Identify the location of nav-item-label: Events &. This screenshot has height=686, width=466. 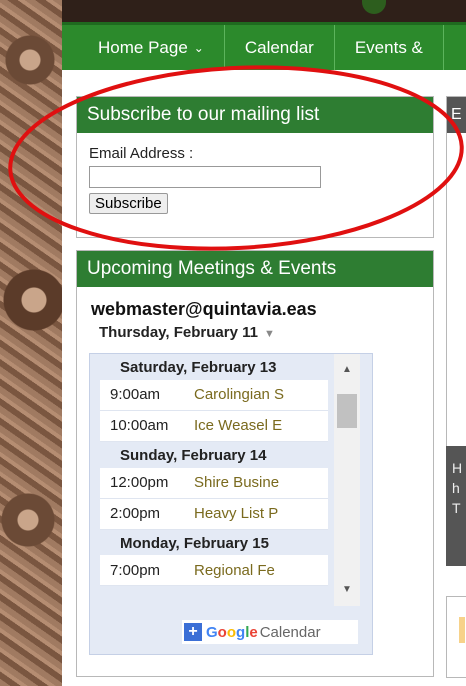
(388, 47).